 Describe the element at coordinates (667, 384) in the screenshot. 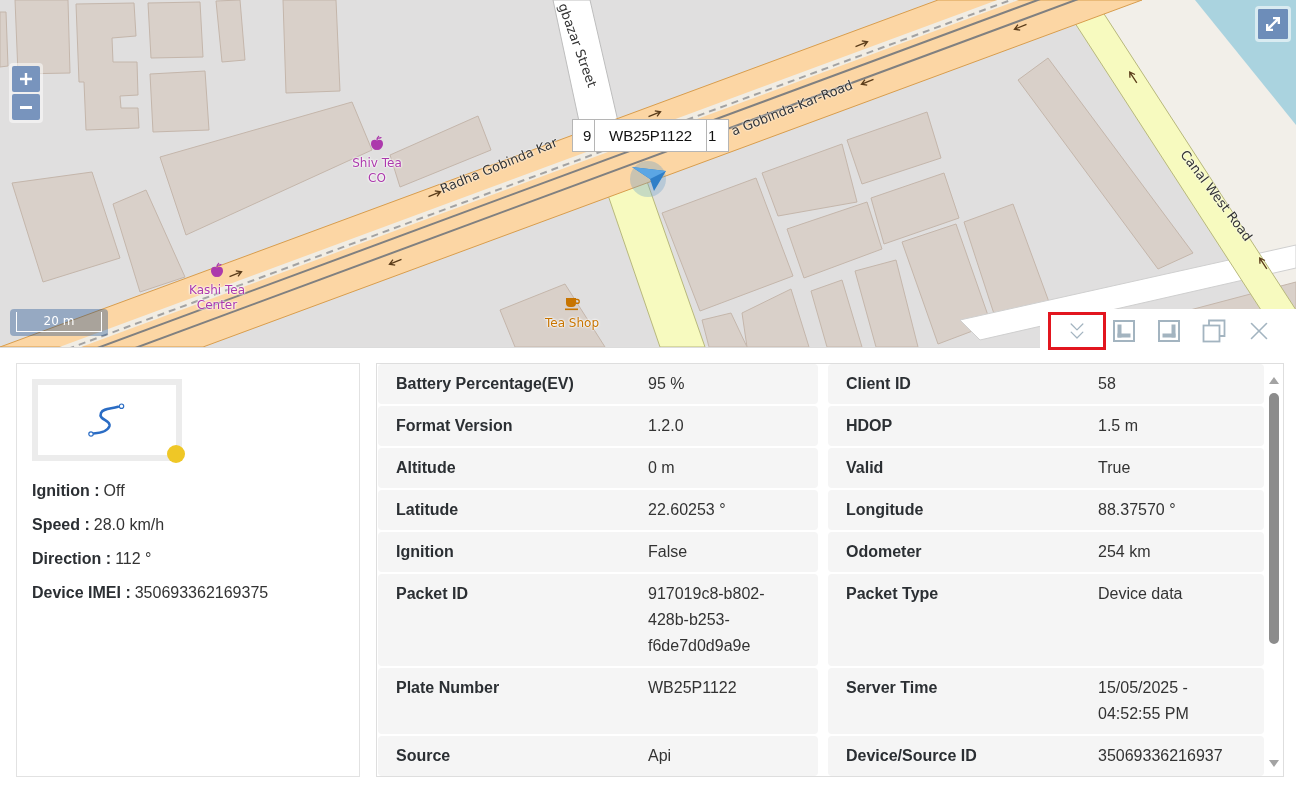

I see `detail-value: 95 %` at that location.